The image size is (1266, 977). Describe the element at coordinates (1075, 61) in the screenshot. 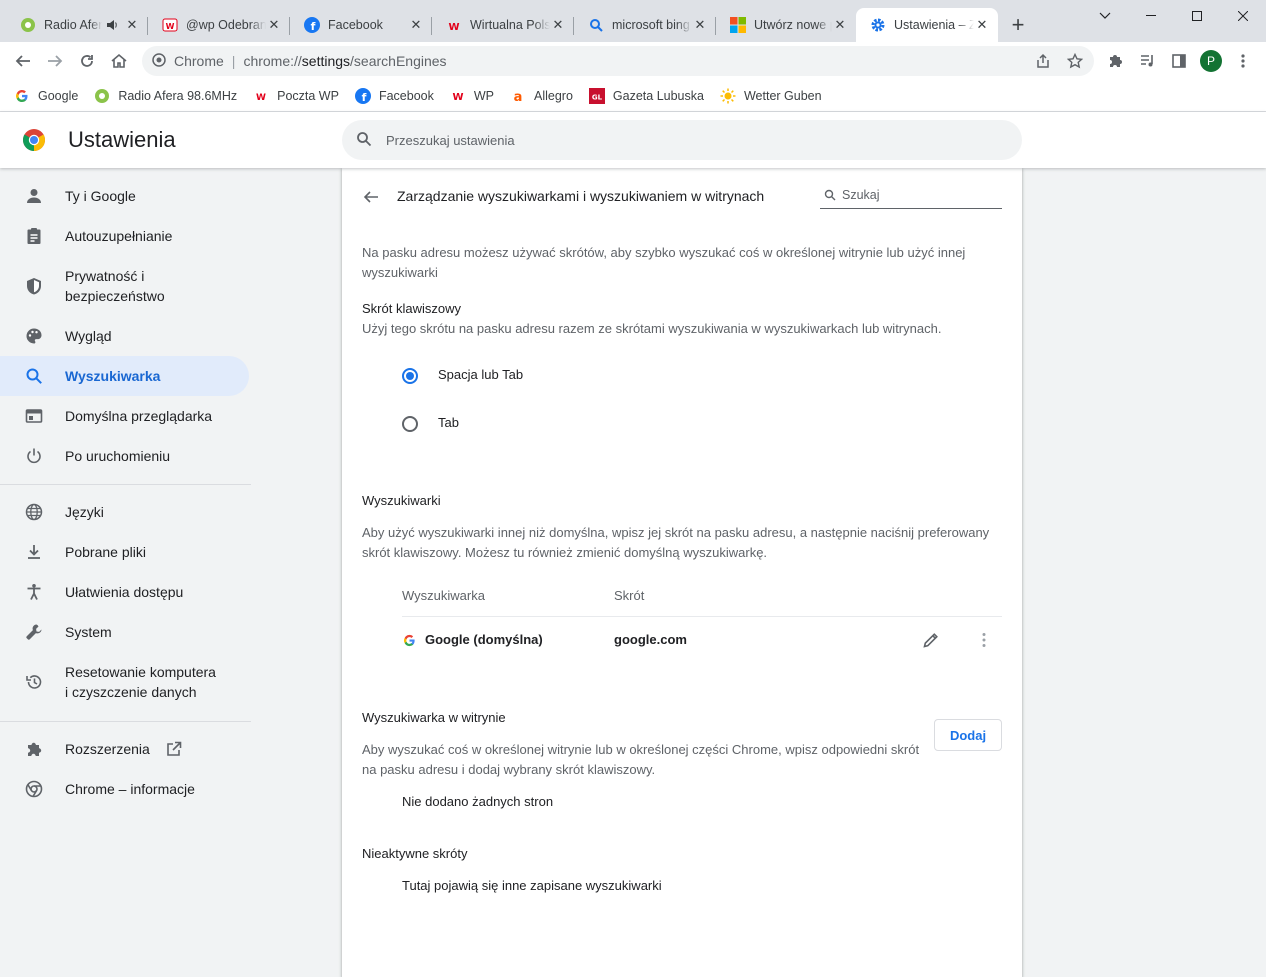

I see `bookmark-star-icon` at that location.